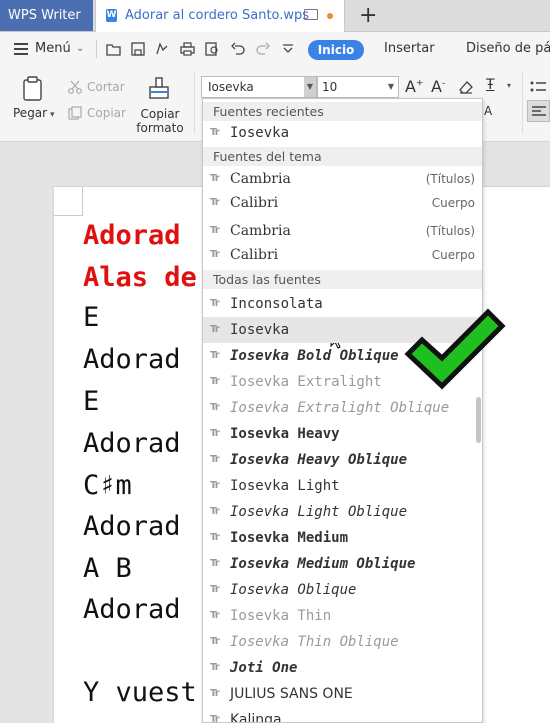 The width and height of the screenshot is (550, 723). I want to click on scissors-icon, so click(75, 87).